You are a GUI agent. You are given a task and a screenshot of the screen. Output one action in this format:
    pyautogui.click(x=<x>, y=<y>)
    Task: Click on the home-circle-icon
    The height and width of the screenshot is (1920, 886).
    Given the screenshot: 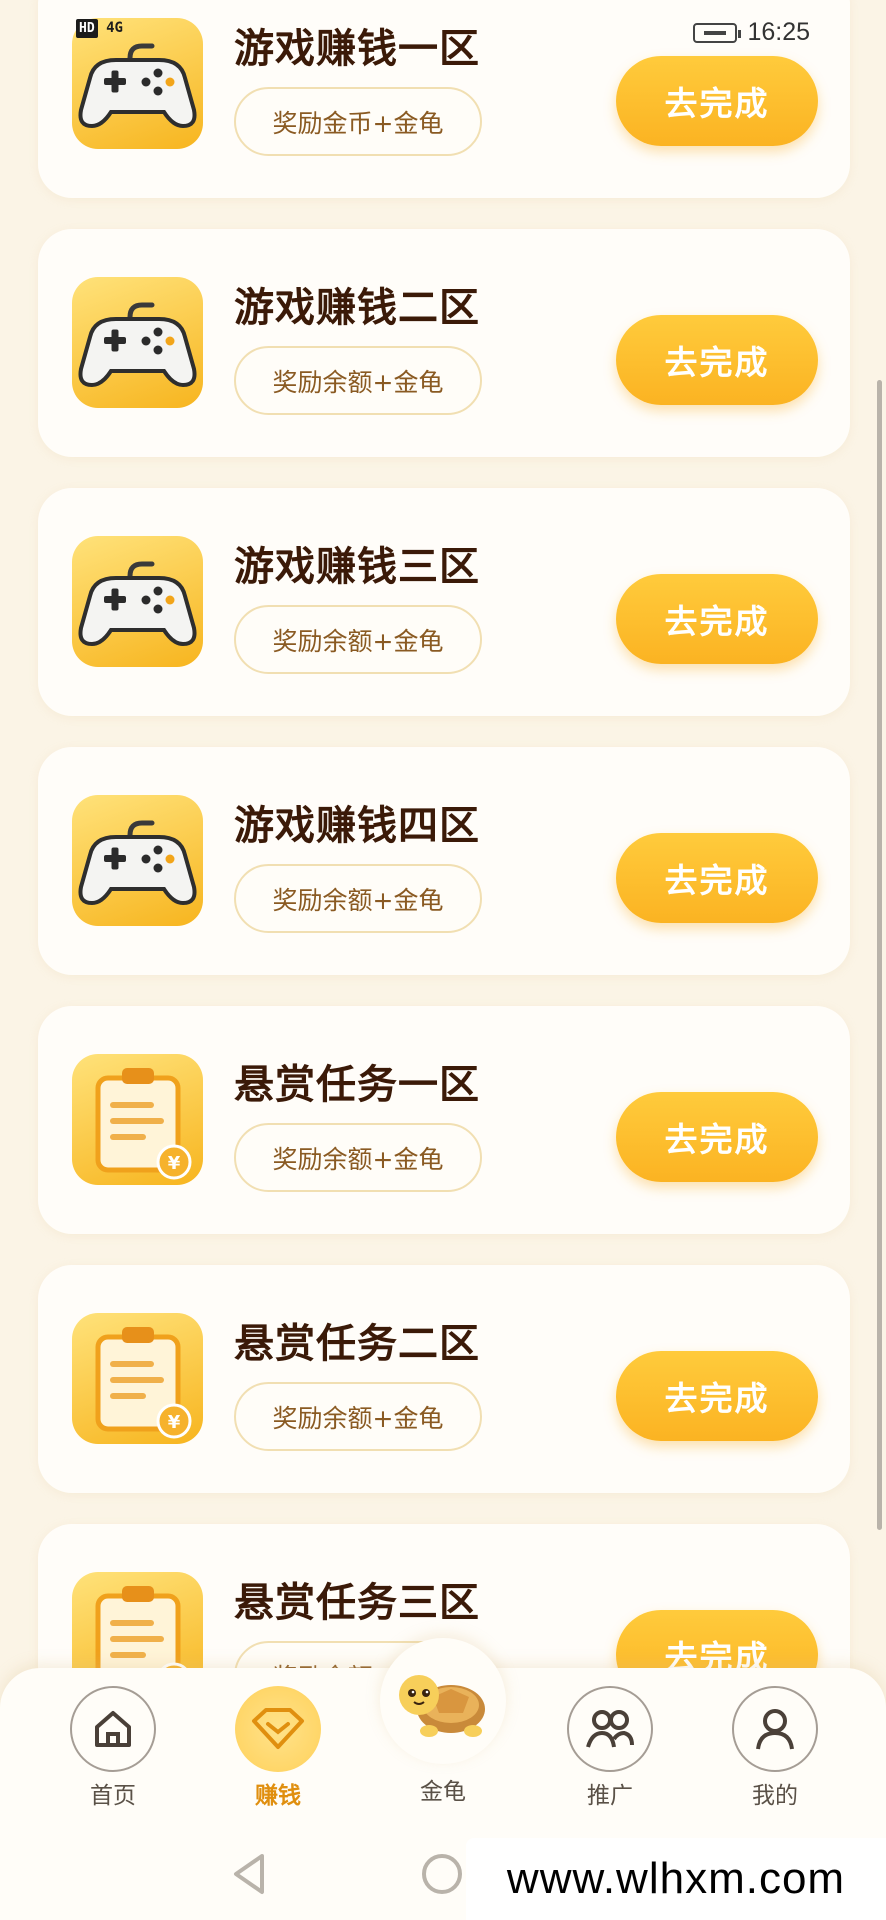 What is the action you would take?
    pyautogui.click(x=442, y=1874)
    